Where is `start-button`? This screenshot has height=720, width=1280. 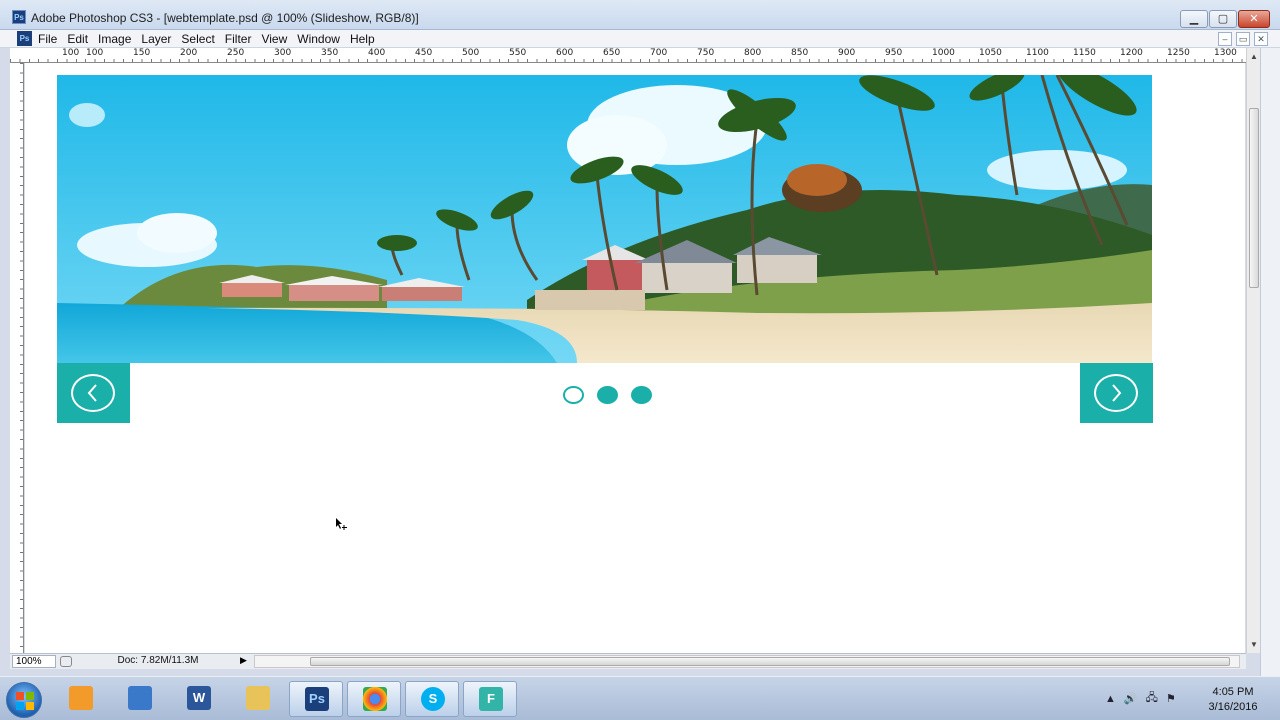 start-button is located at coordinates (24, 700).